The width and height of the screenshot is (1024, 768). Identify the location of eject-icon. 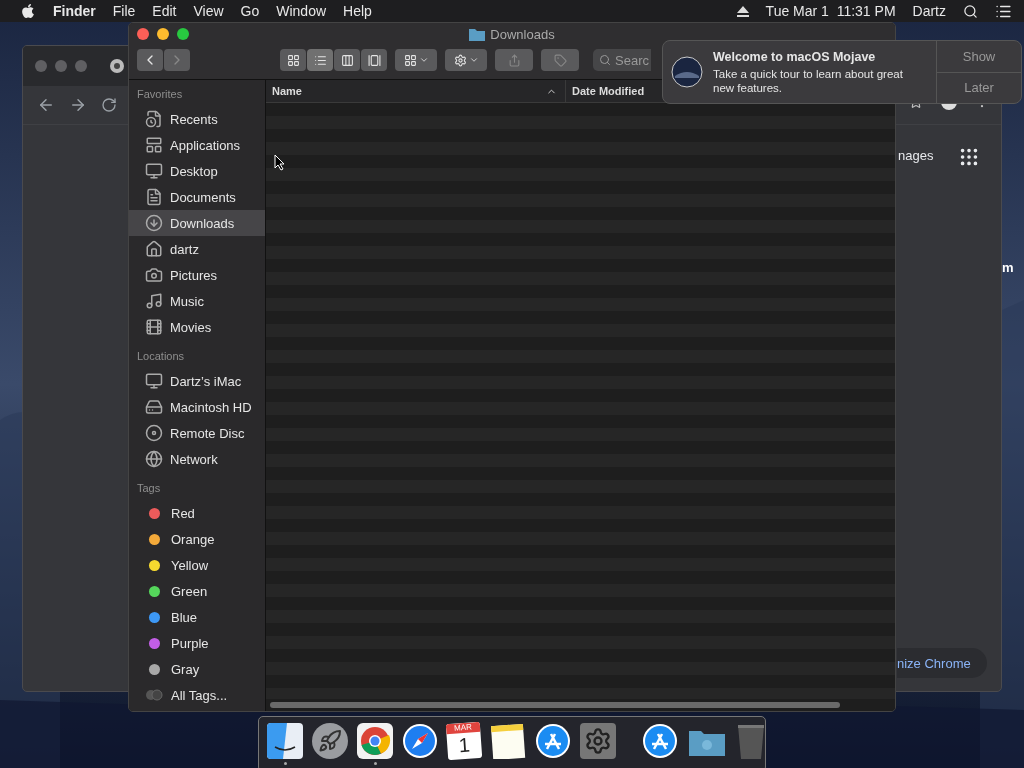
(742, 11).